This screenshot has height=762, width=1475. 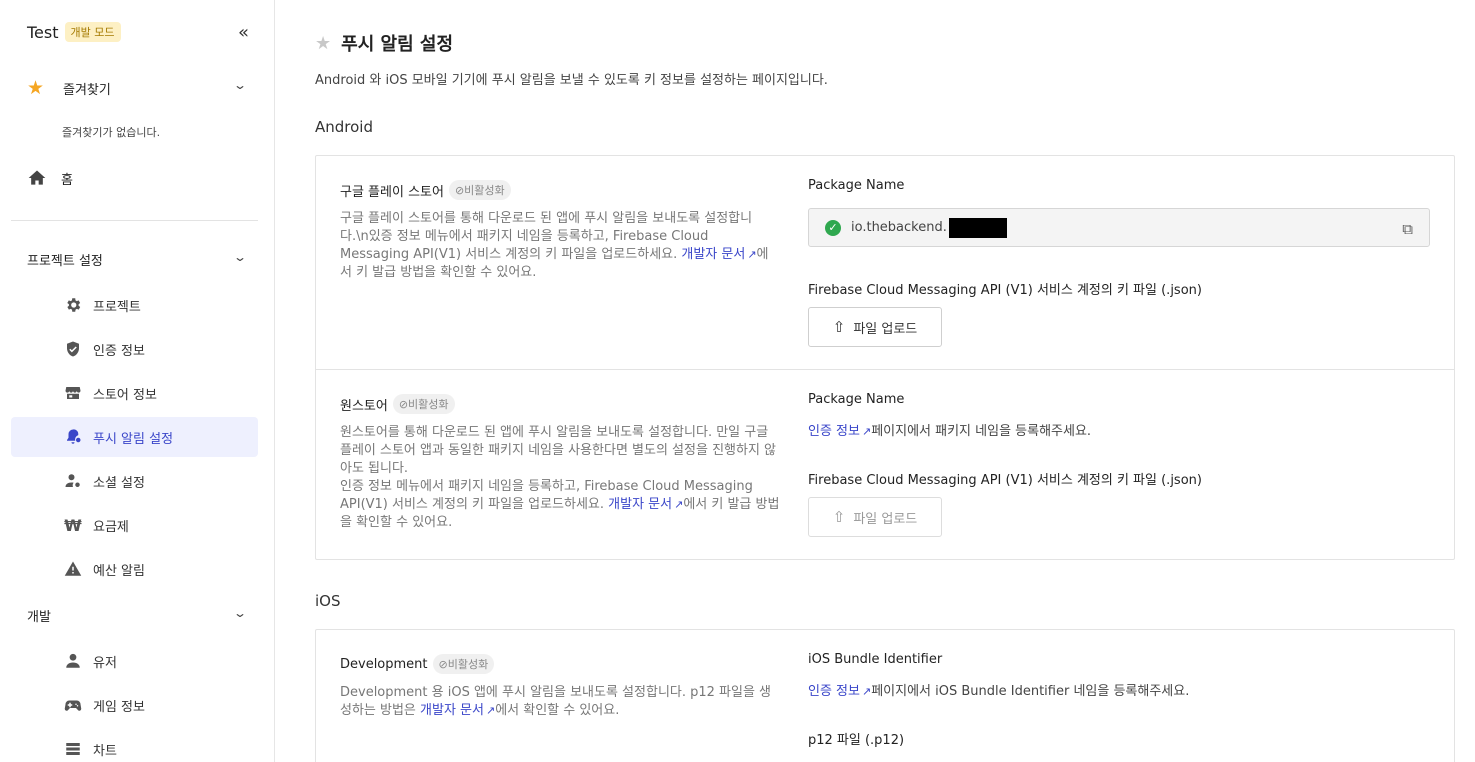 What do you see at coordinates (977, 227) in the screenshot?
I see `redaction-block` at bounding box center [977, 227].